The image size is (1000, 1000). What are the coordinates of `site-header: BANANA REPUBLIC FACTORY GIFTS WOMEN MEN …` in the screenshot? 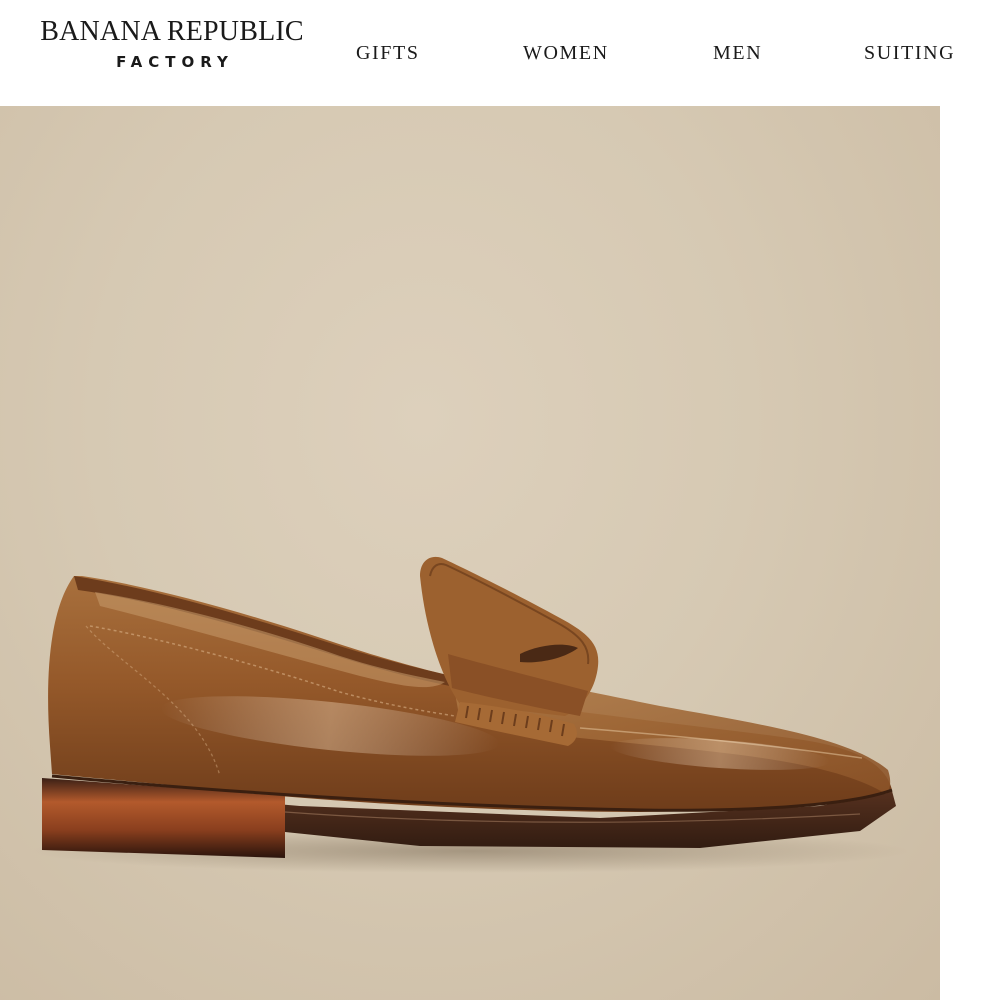 It's located at (500, 53).